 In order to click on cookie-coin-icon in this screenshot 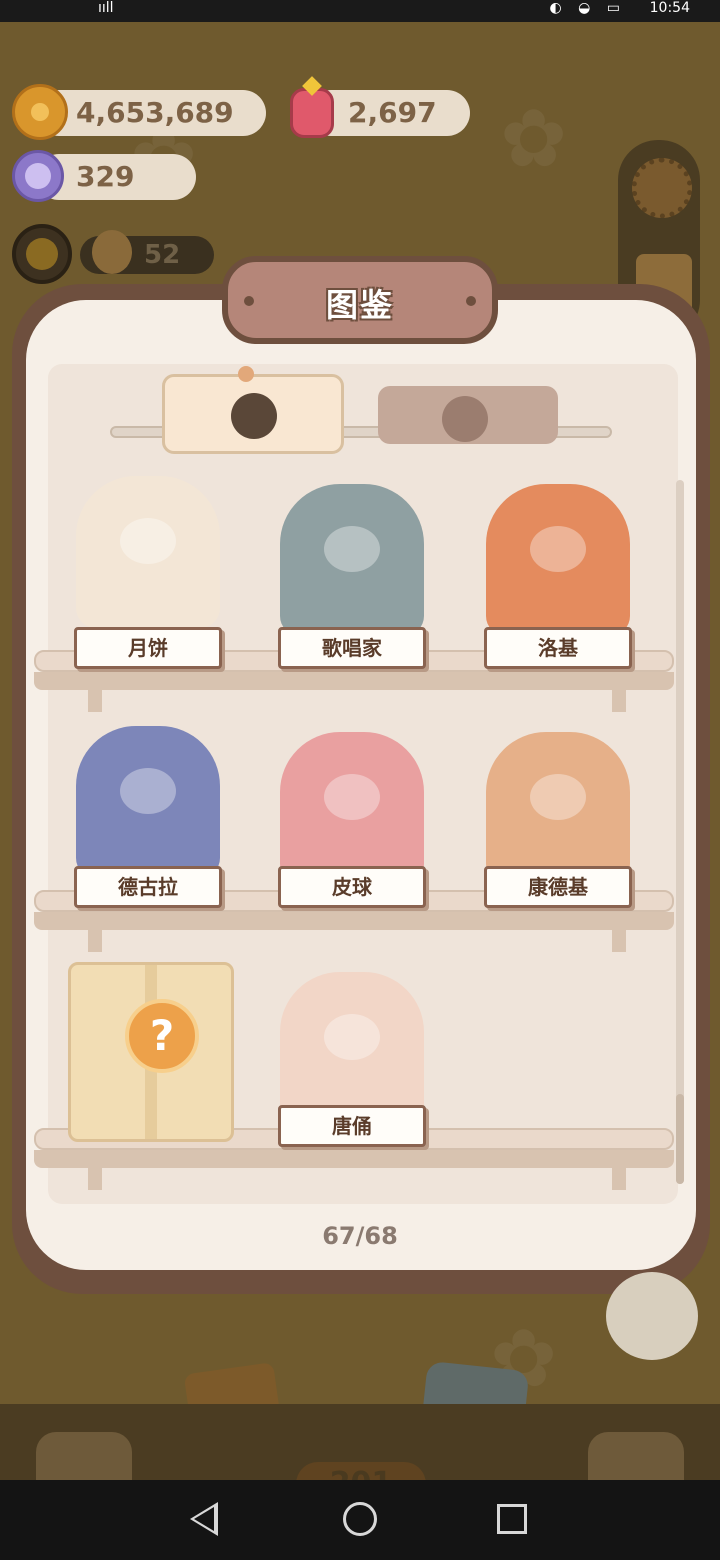, I will do `click(40, 112)`.